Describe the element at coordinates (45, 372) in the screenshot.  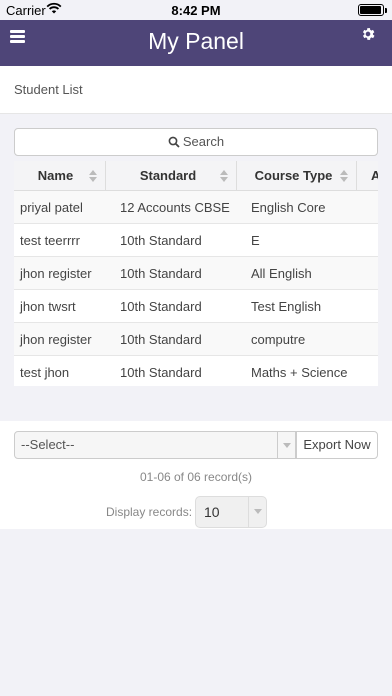
I see `cell-name: test jhon` at that location.